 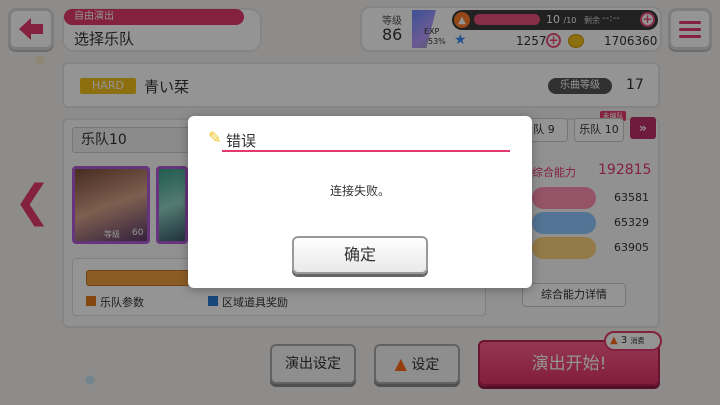 I want to click on pen-icon: ✎, so click(x=215, y=137).